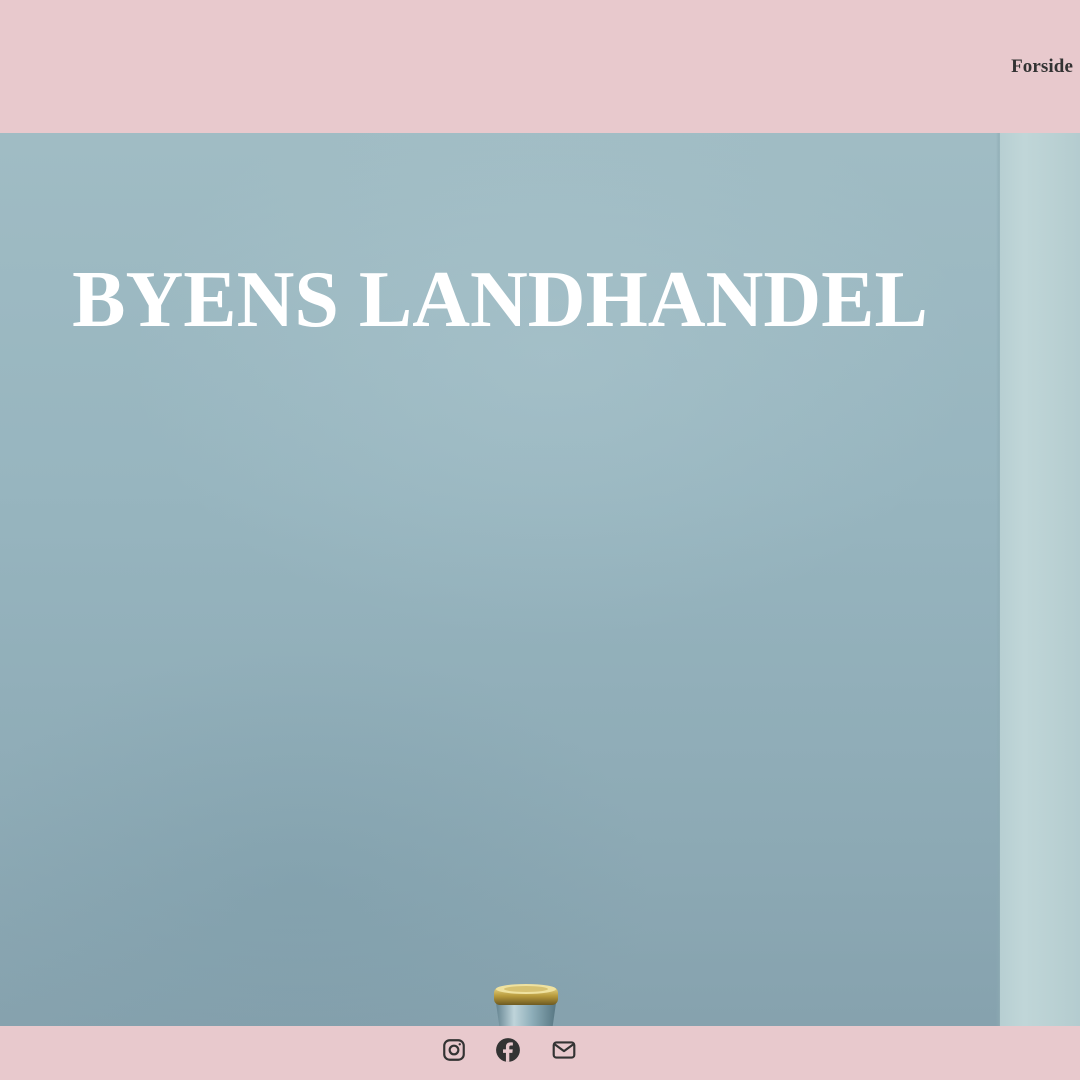  What do you see at coordinates (540, 66) in the screenshot?
I see `site-header: Forside` at bounding box center [540, 66].